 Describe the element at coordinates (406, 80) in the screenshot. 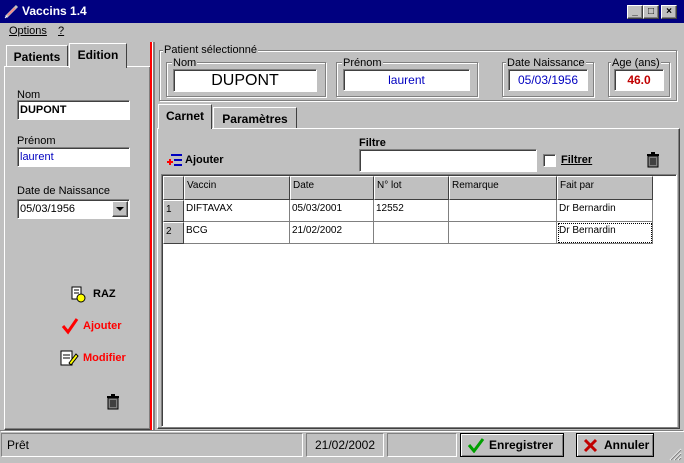

I see `patient-prenom-display: laurent` at that location.